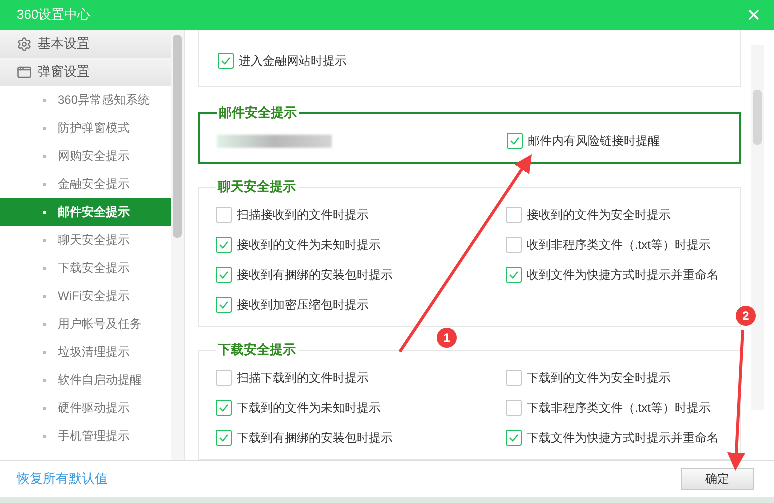  I want to click on option-label: 扫描接收到的文件时提示, so click(303, 215).